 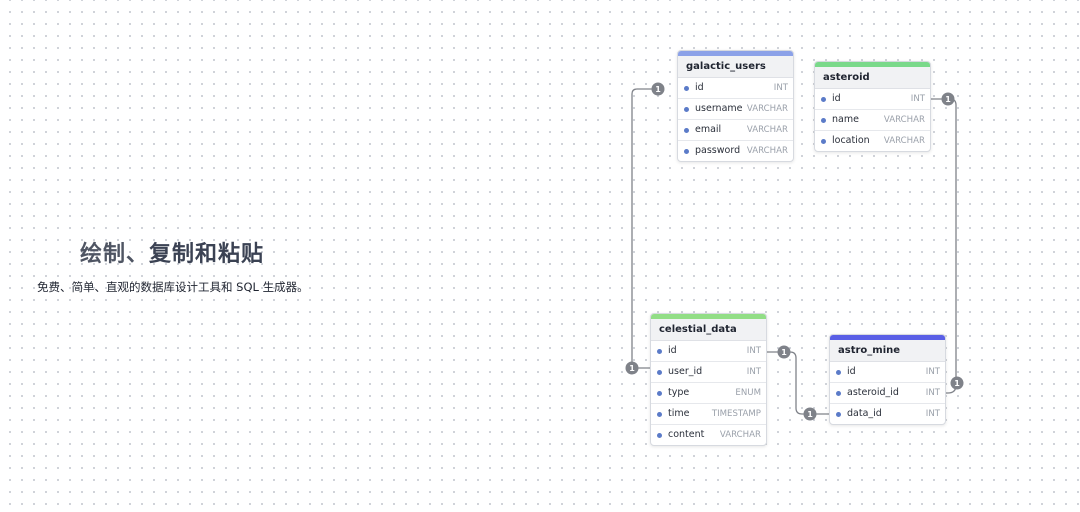 What do you see at coordinates (708, 372) in the screenshot?
I see `table-field-row: user_id INT` at bounding box center [708, 372].